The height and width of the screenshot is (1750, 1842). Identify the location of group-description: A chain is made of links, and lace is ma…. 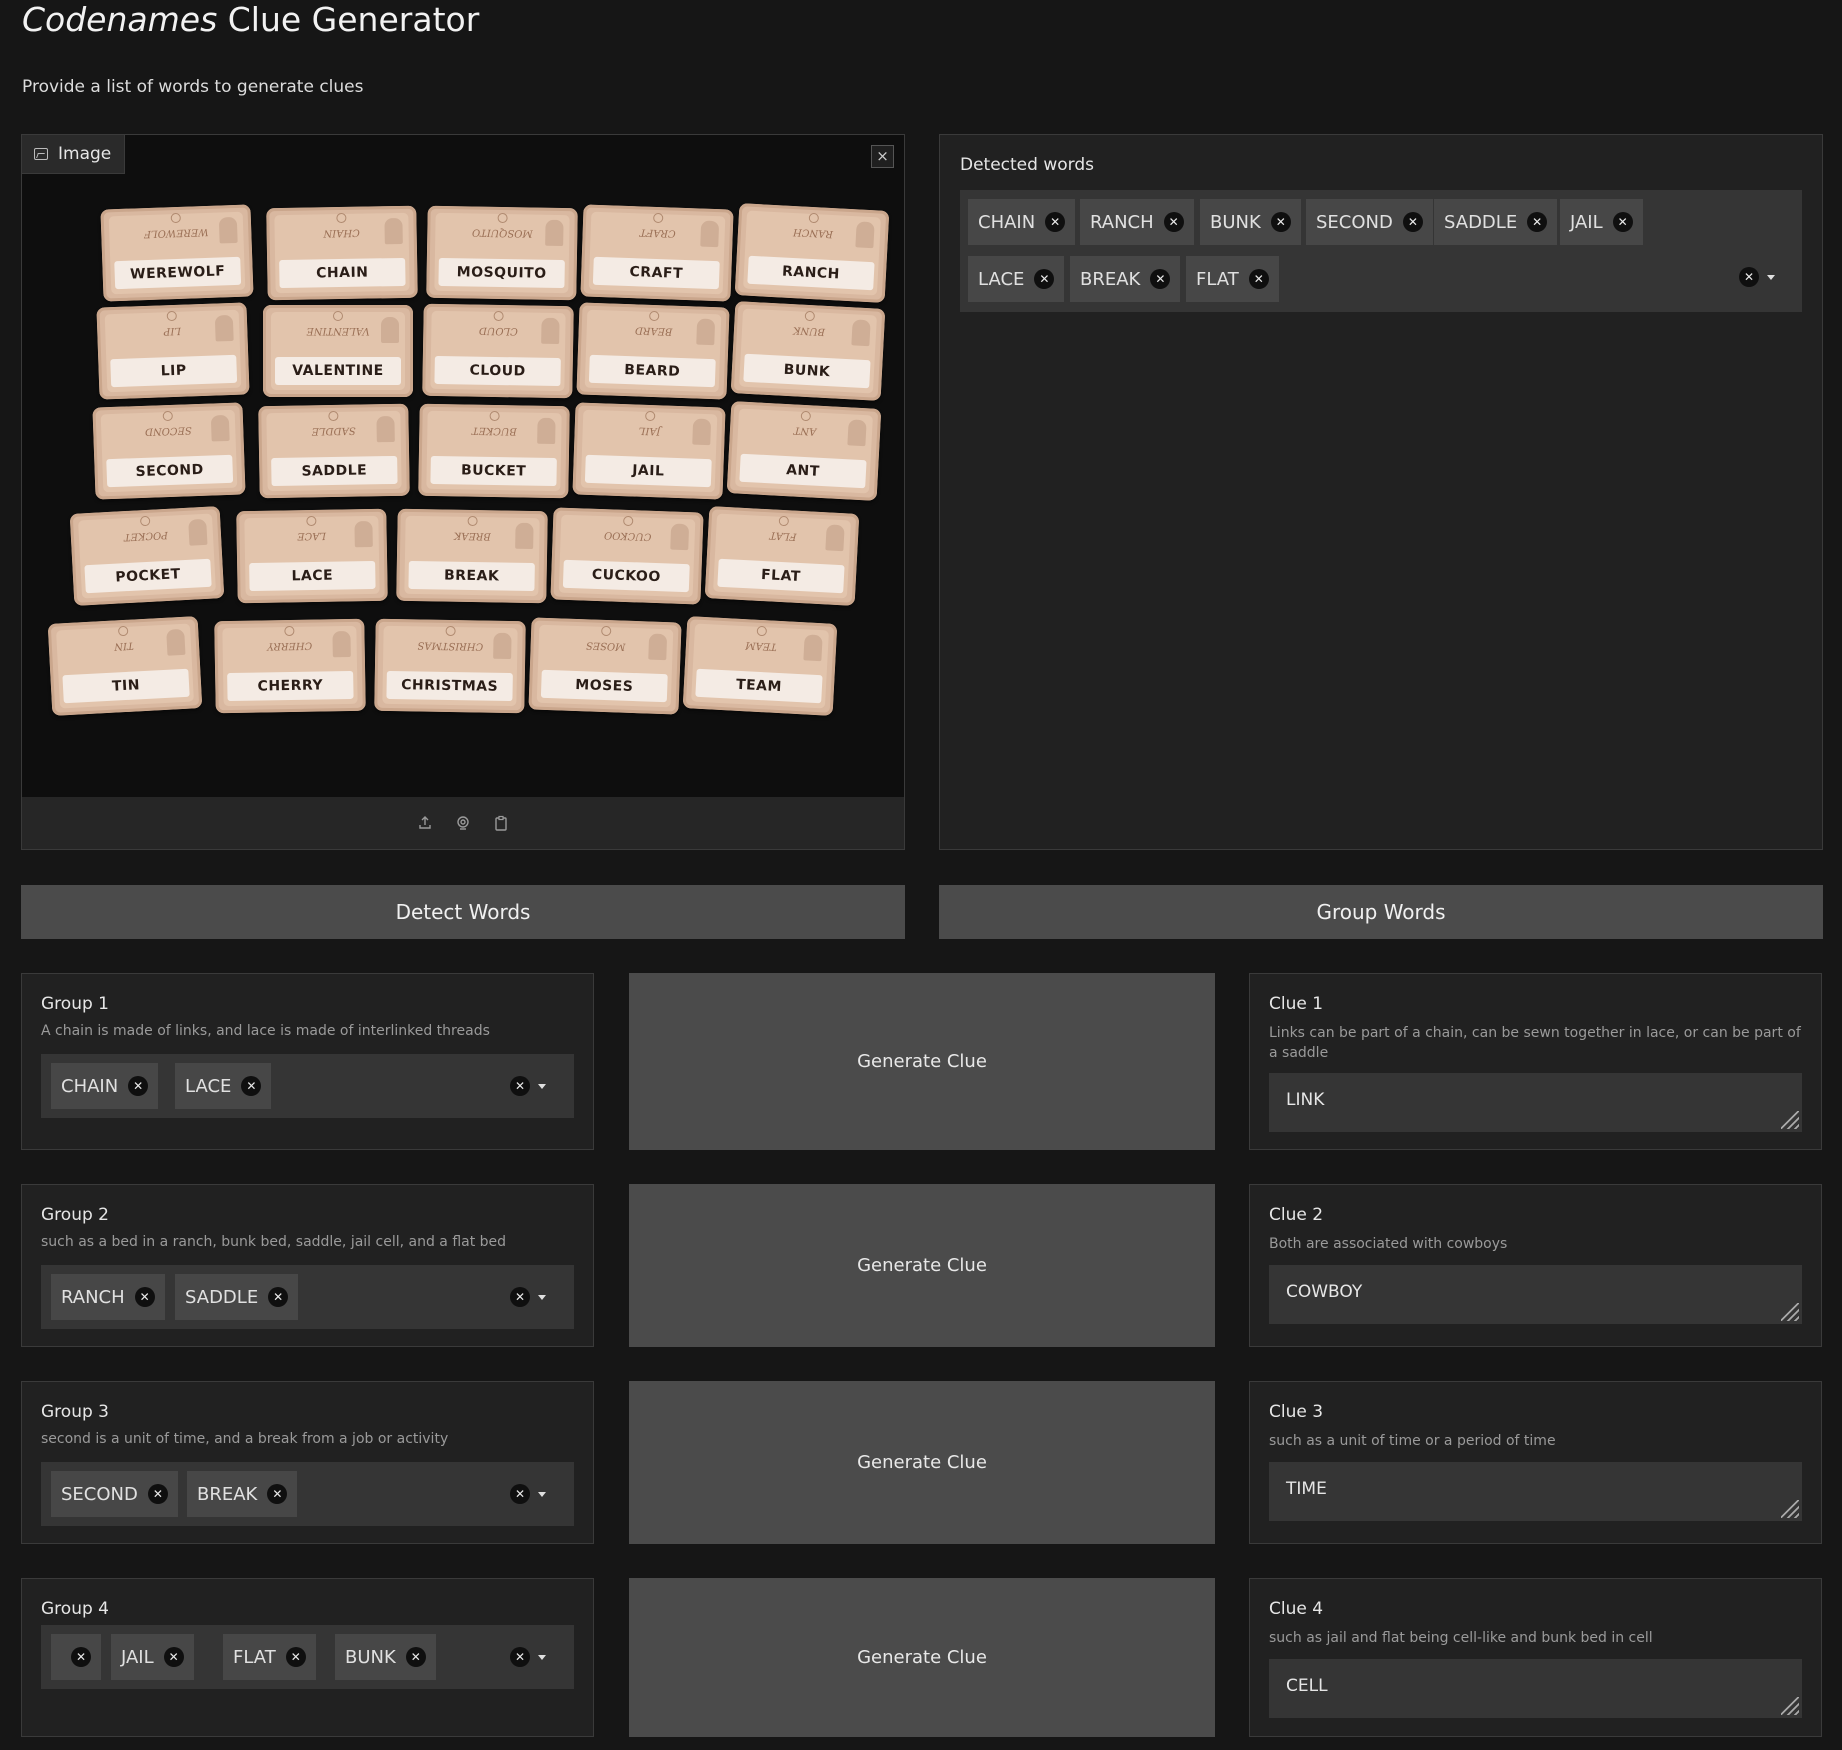
(265, 1031).